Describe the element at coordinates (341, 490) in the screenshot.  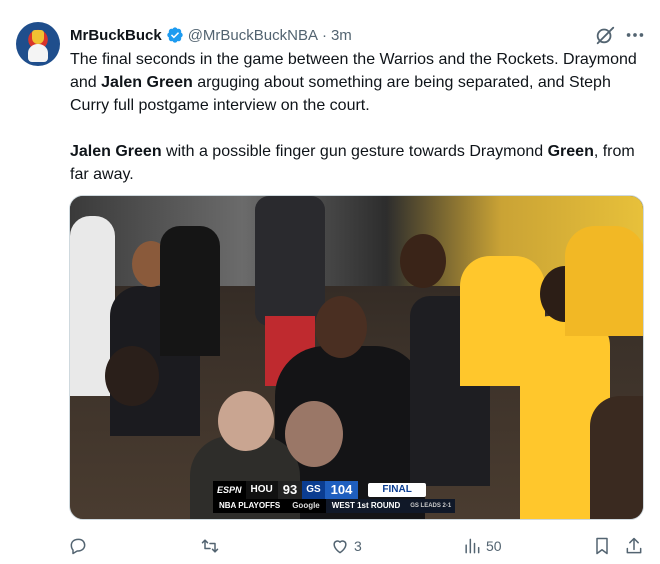
I see `scorebug-home-score: 104` at that location.